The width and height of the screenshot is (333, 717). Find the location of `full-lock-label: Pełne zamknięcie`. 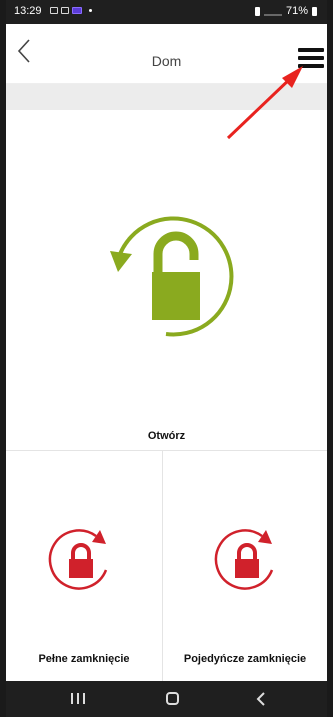

full-lock-label: Pełne zamknięcie is located at coordinates (84, 659).